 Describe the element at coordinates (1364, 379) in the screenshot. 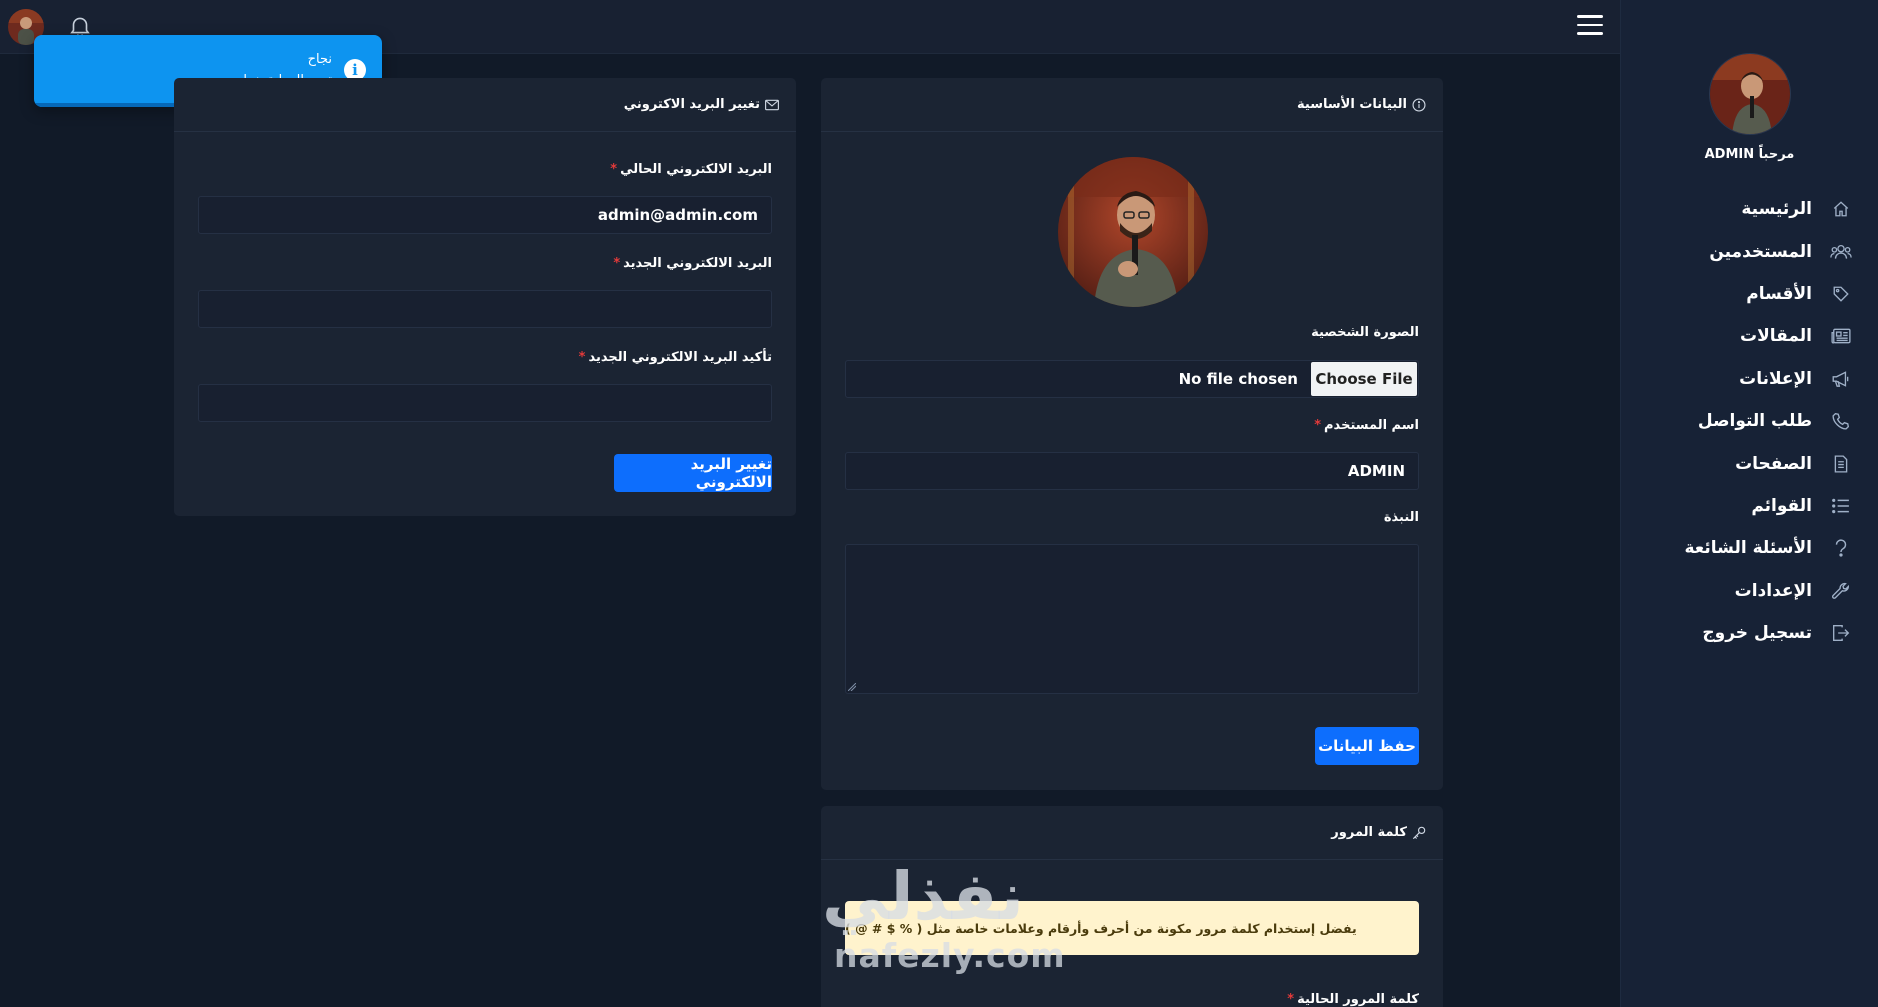

I see `choose-file-button: Choose File` at that location.